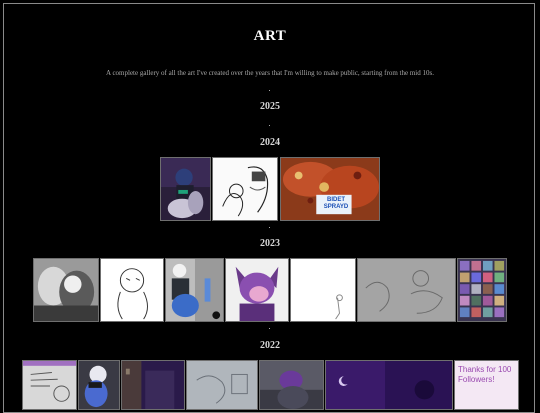  I want to click on line-art-image, so click(132, 290).